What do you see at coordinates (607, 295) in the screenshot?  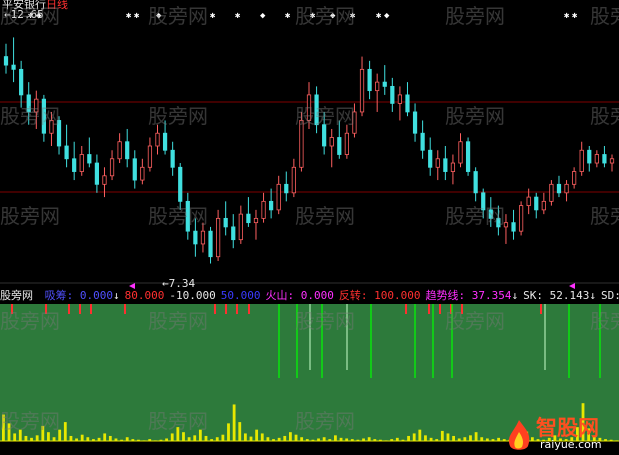 I see `indicator-name: SD` at bounding box center [607, 295].